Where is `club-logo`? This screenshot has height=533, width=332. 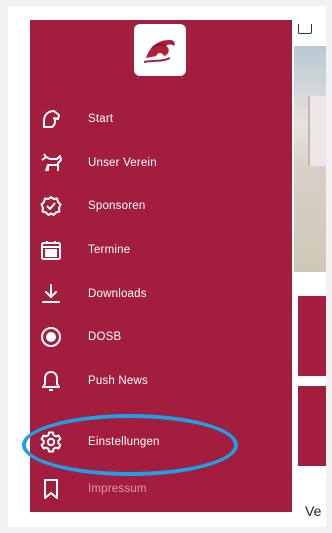 club-logo is located at coordinates (160, 50).